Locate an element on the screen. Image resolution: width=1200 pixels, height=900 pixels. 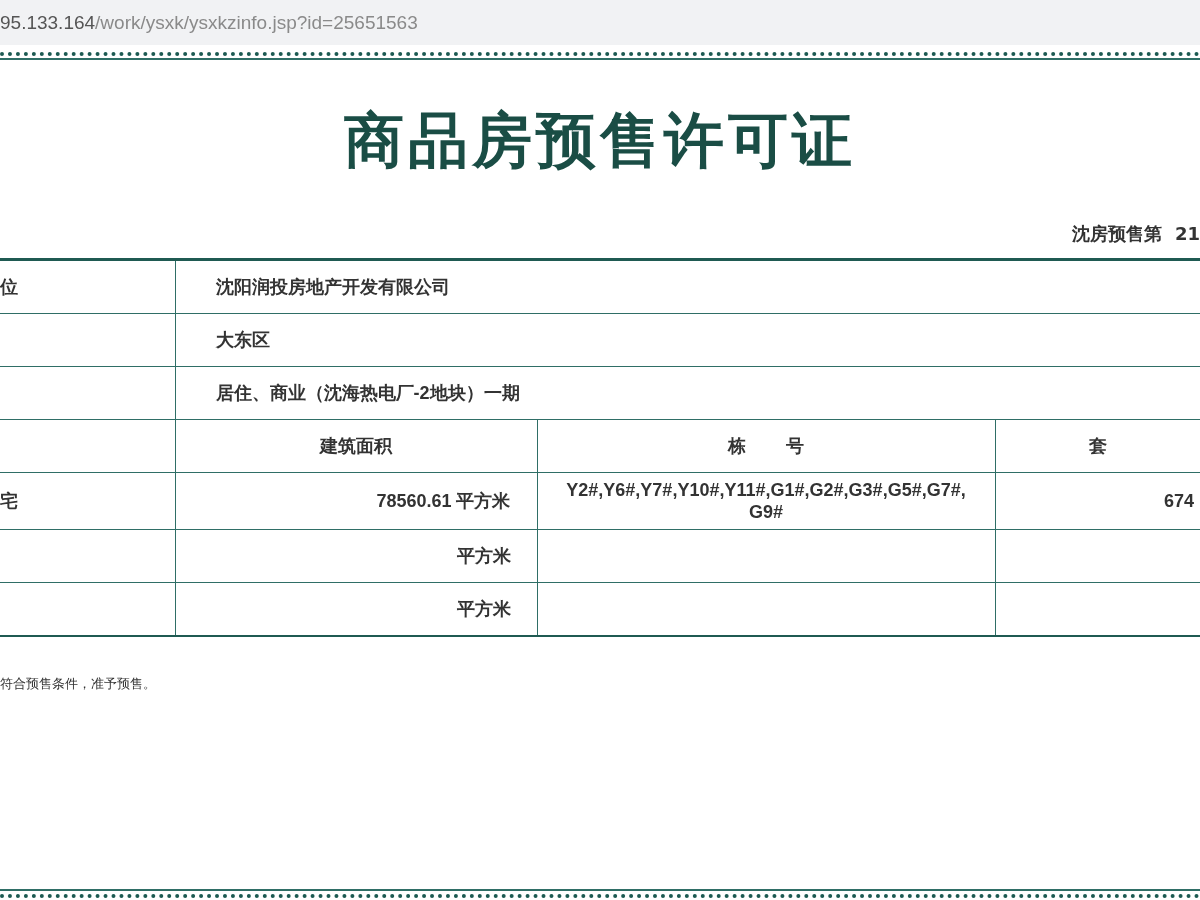
url-path: /work/ysxk/ysxkzinfo.jsp?id=25651563 is located at coordinates (256, 22).